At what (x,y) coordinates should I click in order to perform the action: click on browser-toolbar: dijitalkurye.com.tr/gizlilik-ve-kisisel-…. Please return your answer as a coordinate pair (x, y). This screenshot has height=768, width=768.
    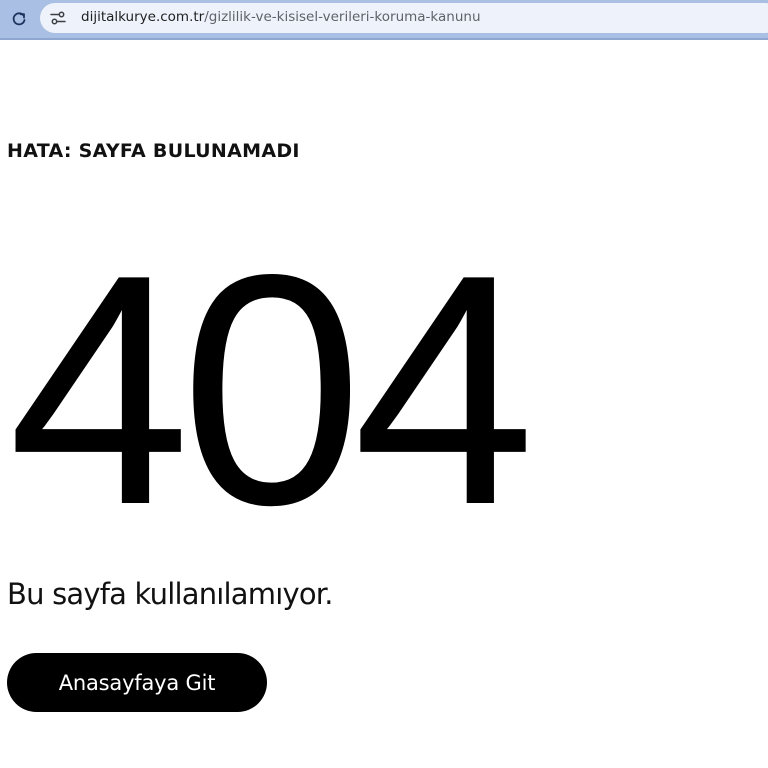
    Looking at the image, I should click on (384, 20).